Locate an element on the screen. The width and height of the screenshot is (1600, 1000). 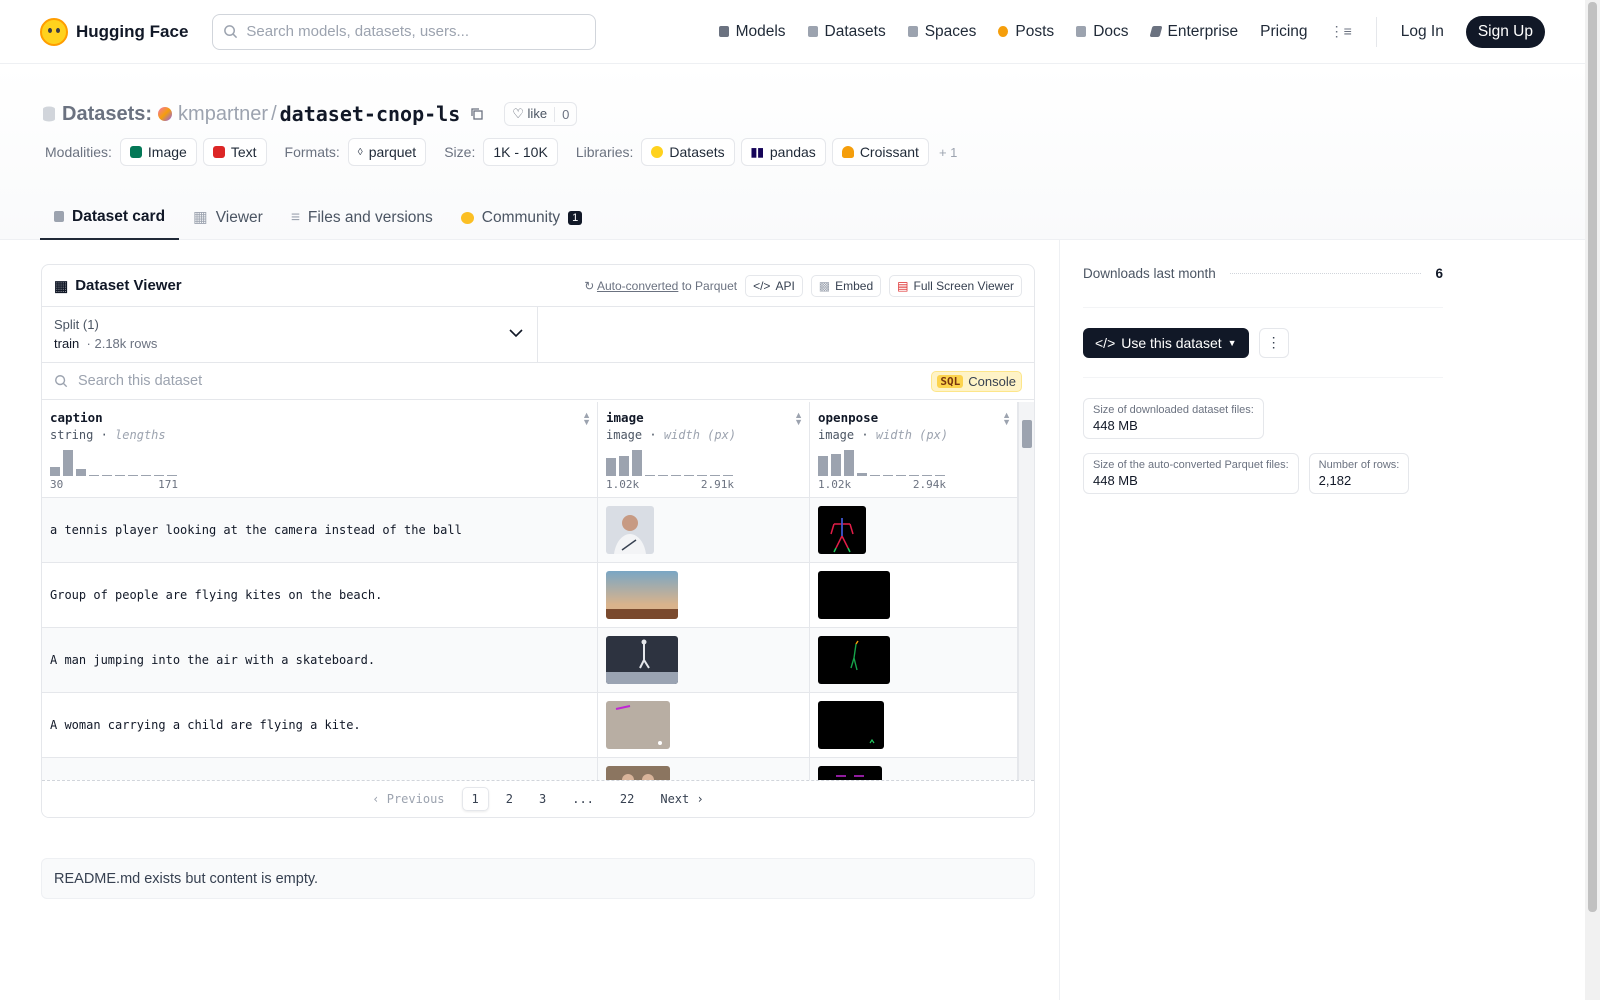
nav-posts: Posts is located at coordinates (1026, 32).